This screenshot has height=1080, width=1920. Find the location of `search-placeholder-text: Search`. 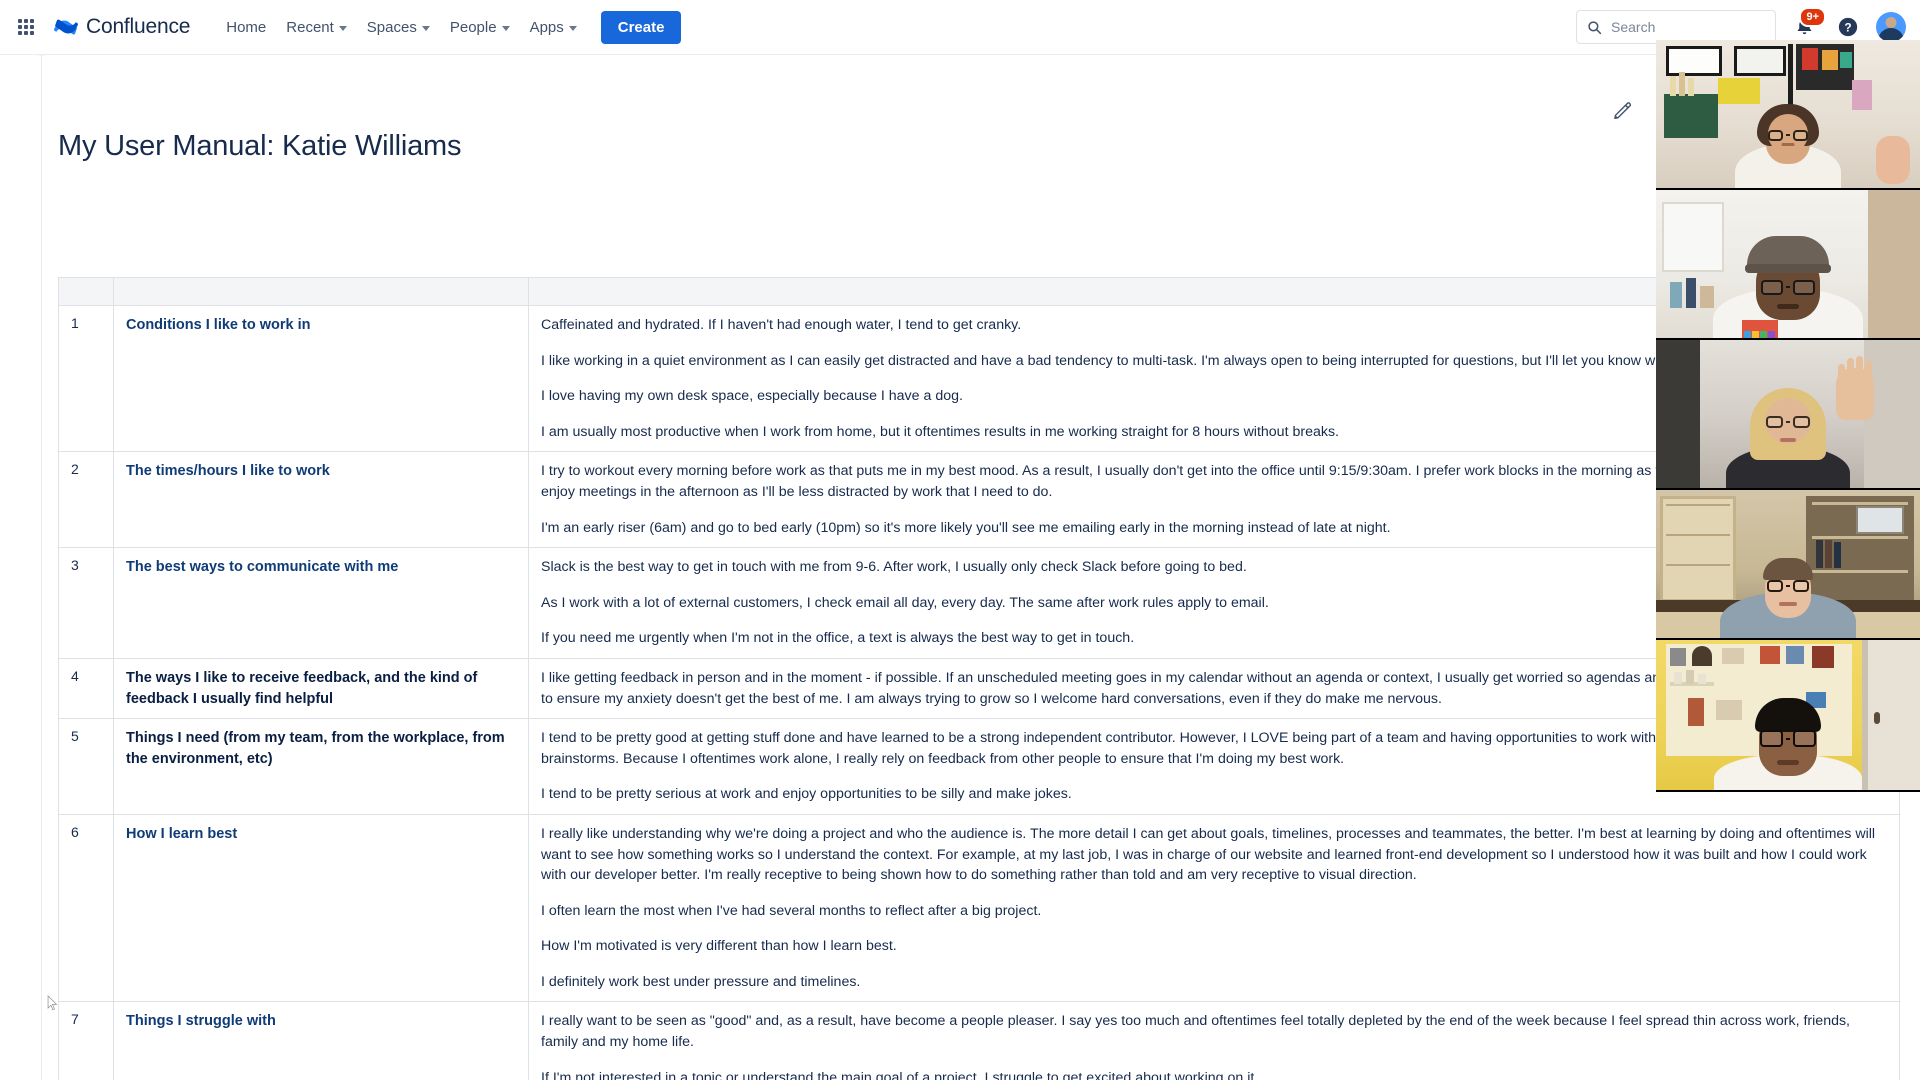

search-placeholder-text: Search is located at coordinates (1633, 27).